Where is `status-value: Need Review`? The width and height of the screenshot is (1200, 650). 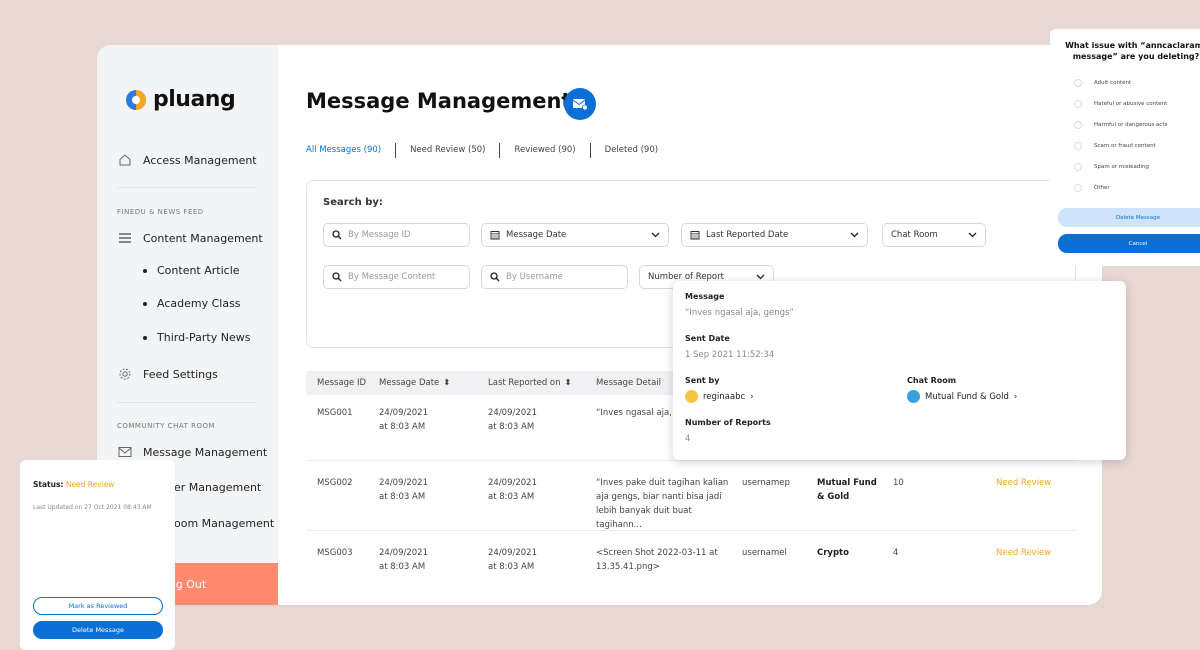 status-value: Need Review is located at coordinates (90, 484).